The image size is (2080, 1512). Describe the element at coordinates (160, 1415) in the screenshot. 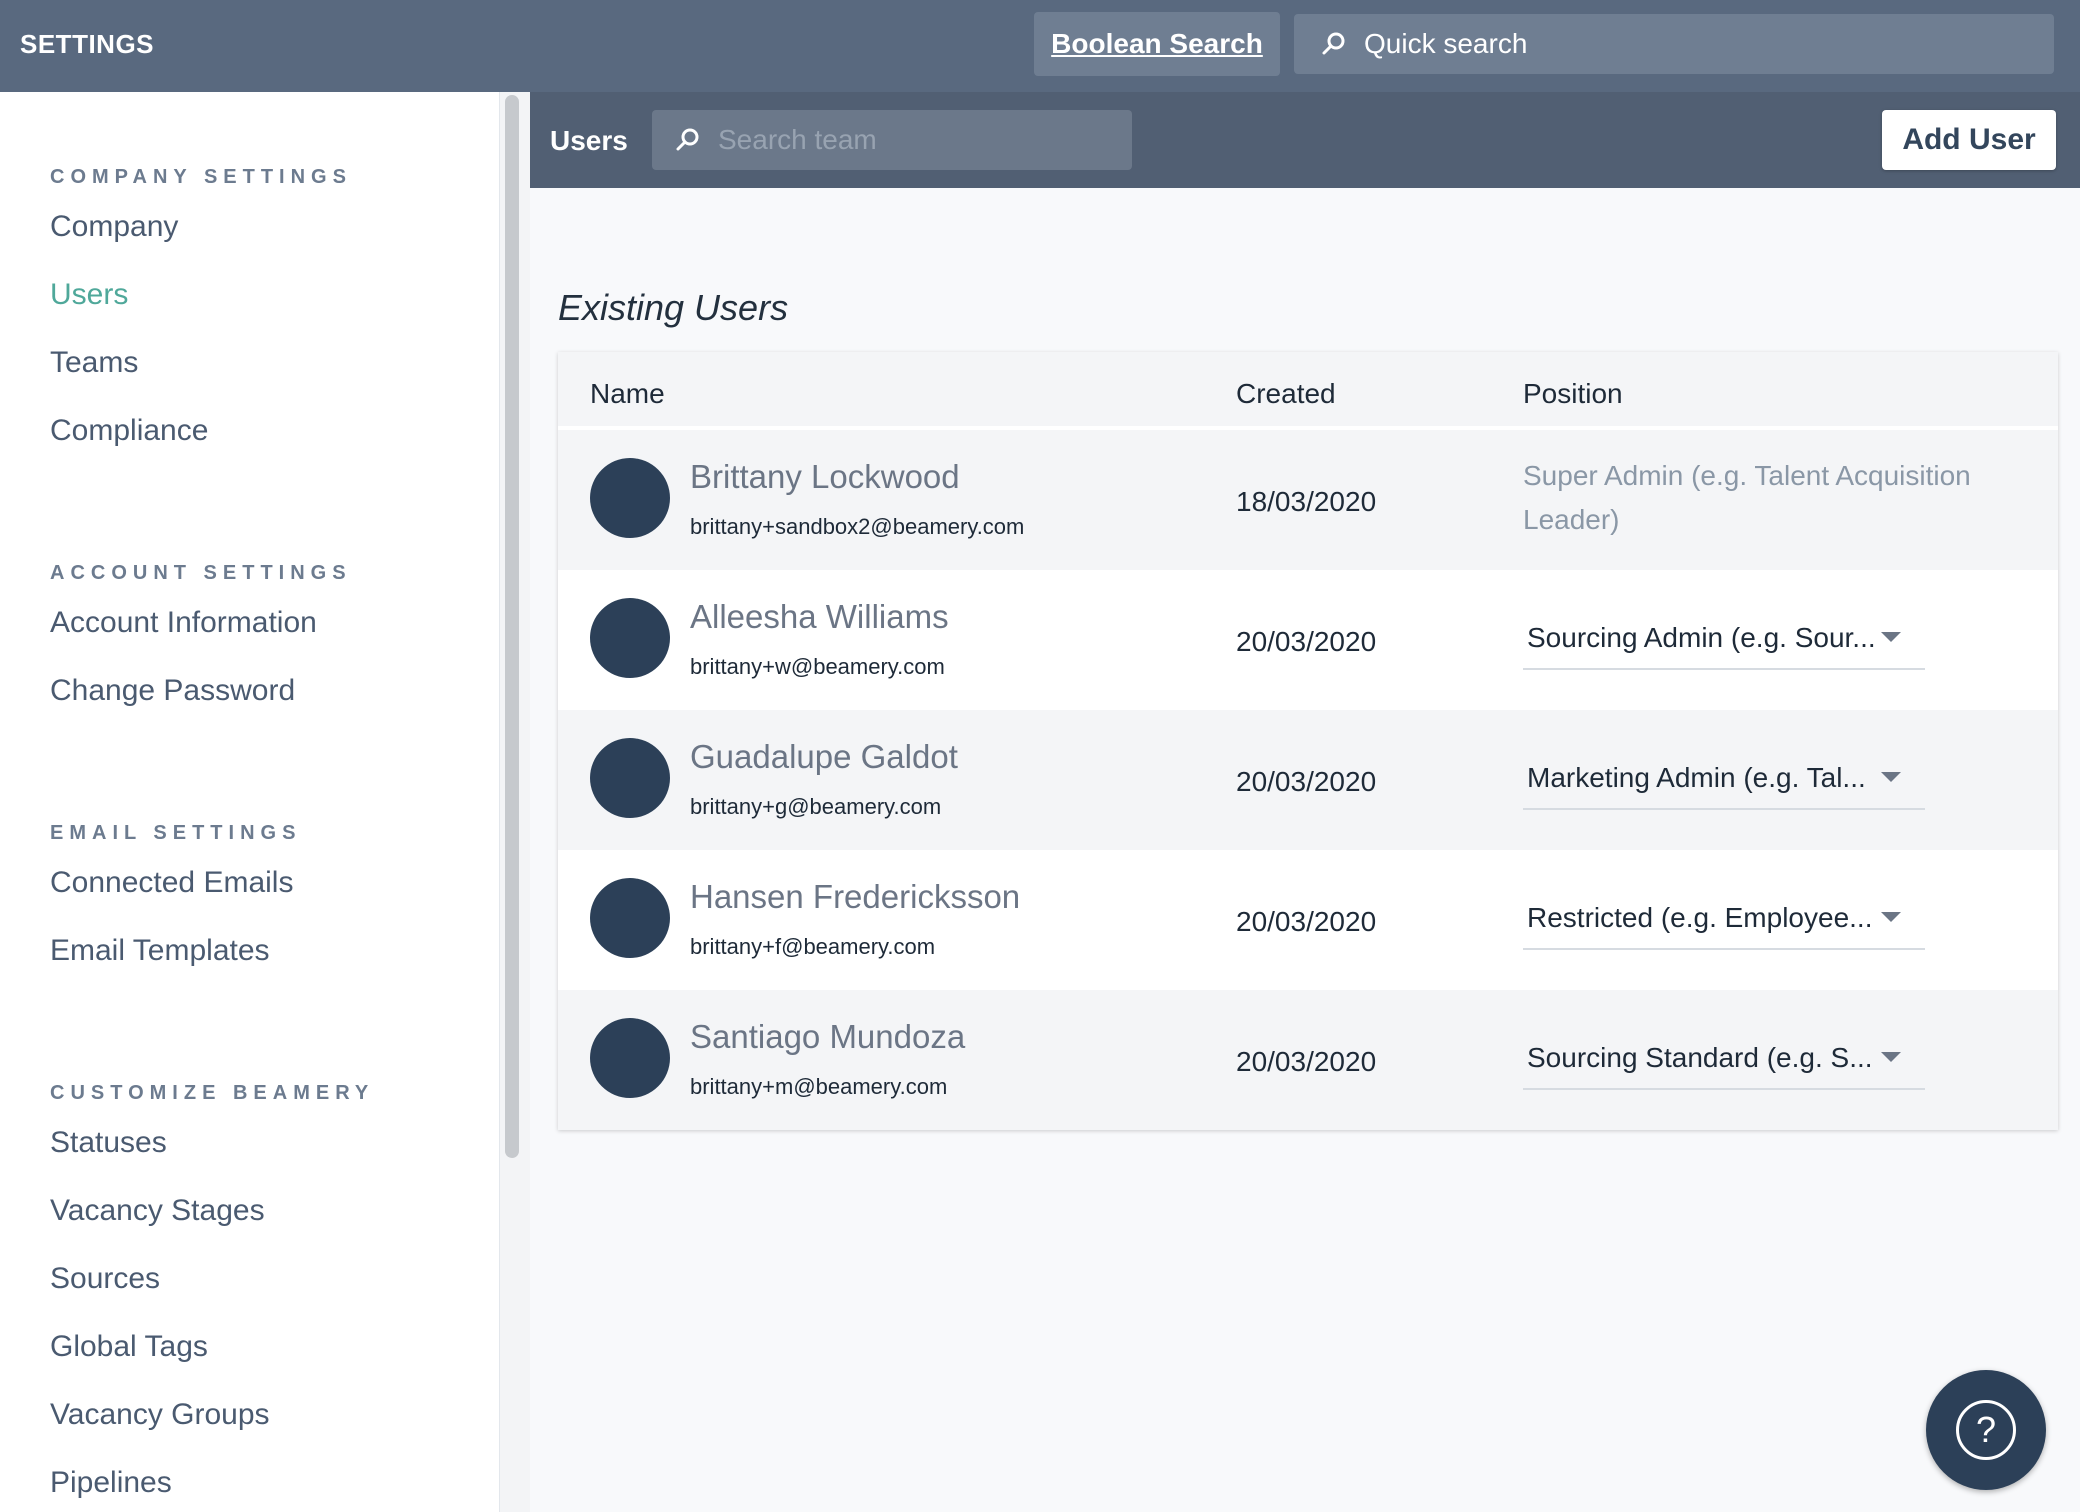

I see `sidebar-item-vacancy-groups: Vacancy Groups` at that location.